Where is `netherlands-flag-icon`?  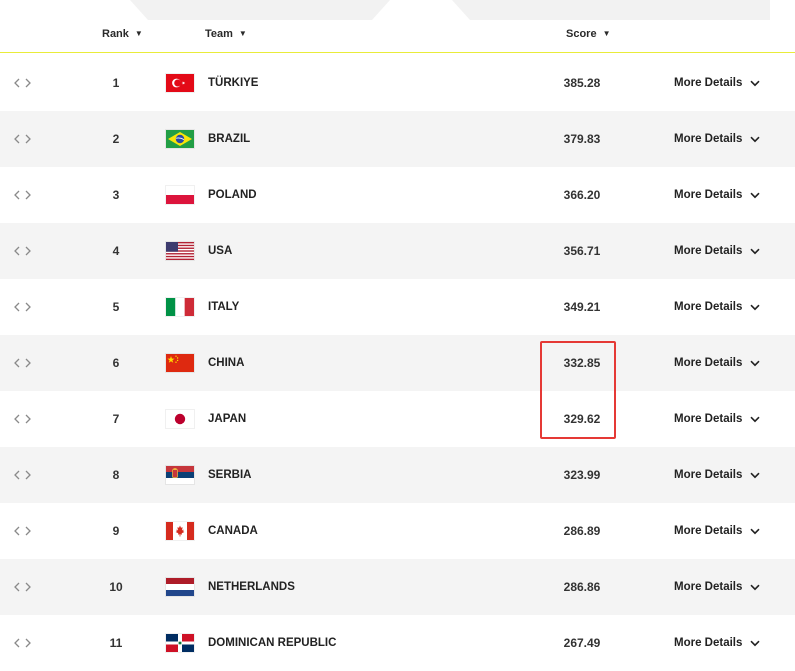 netherlands-flag-icon is located at coordinates (180, 587).